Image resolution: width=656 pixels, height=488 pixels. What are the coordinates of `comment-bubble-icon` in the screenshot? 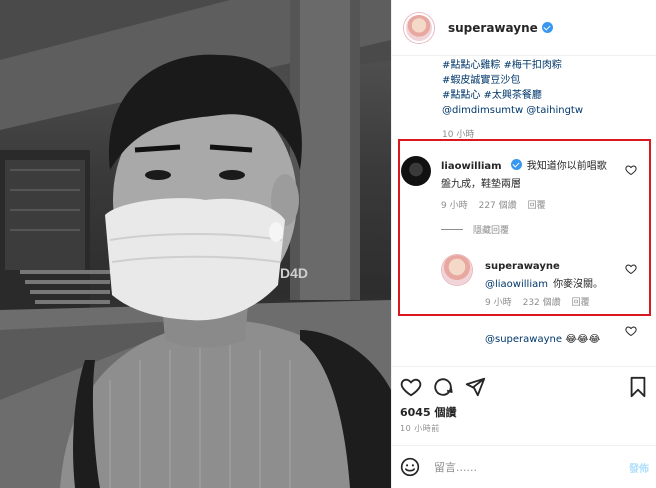 It's located at (443, 387).